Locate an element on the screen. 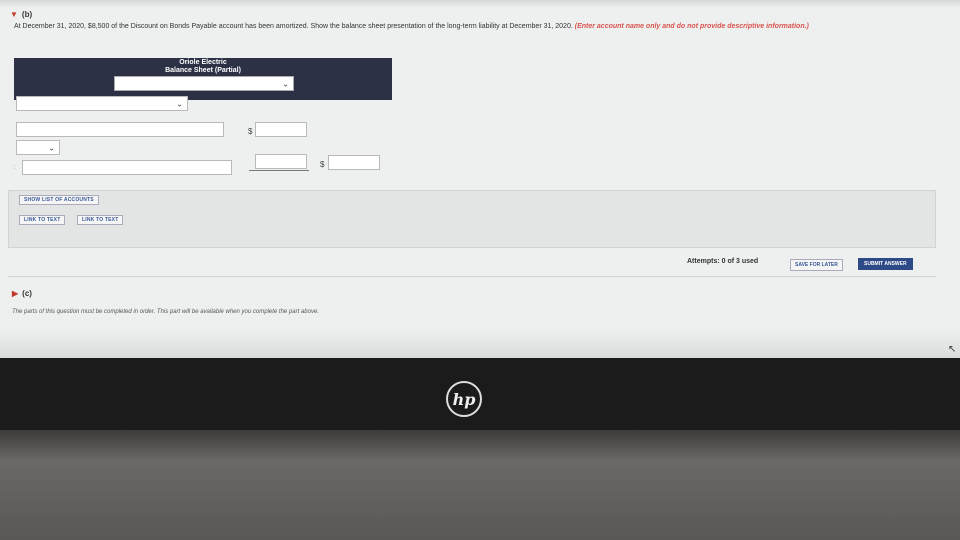 The width and height of the screenshot is (960, 540). hp-logo: hp is located at coordinates (464, 399).